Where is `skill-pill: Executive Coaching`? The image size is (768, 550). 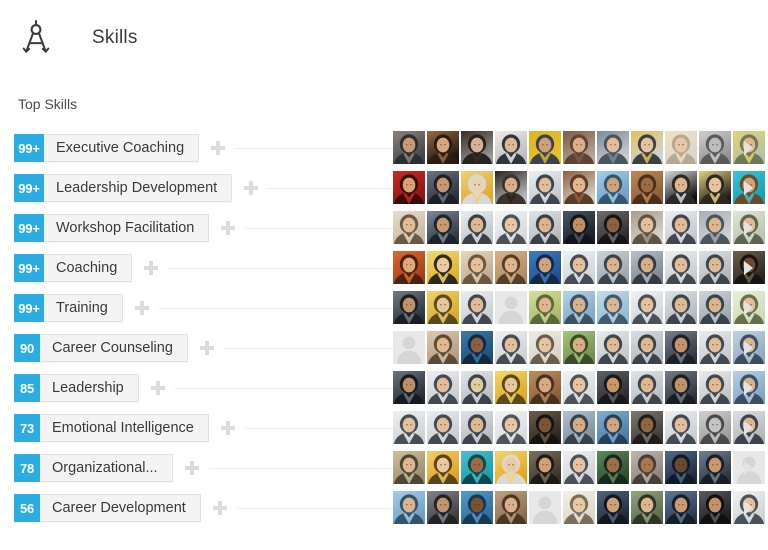 skill-pill: Executive Coaching is located at coordinates (122, 148).